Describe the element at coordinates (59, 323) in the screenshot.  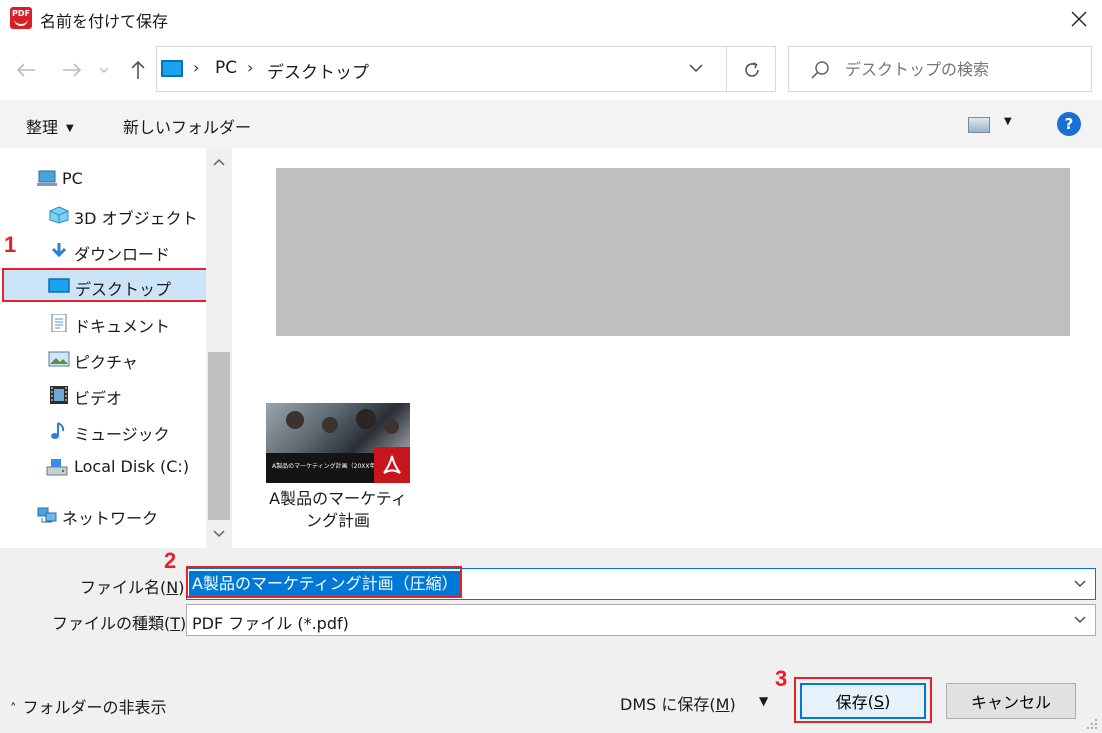
I see `documents-icon` at that location.